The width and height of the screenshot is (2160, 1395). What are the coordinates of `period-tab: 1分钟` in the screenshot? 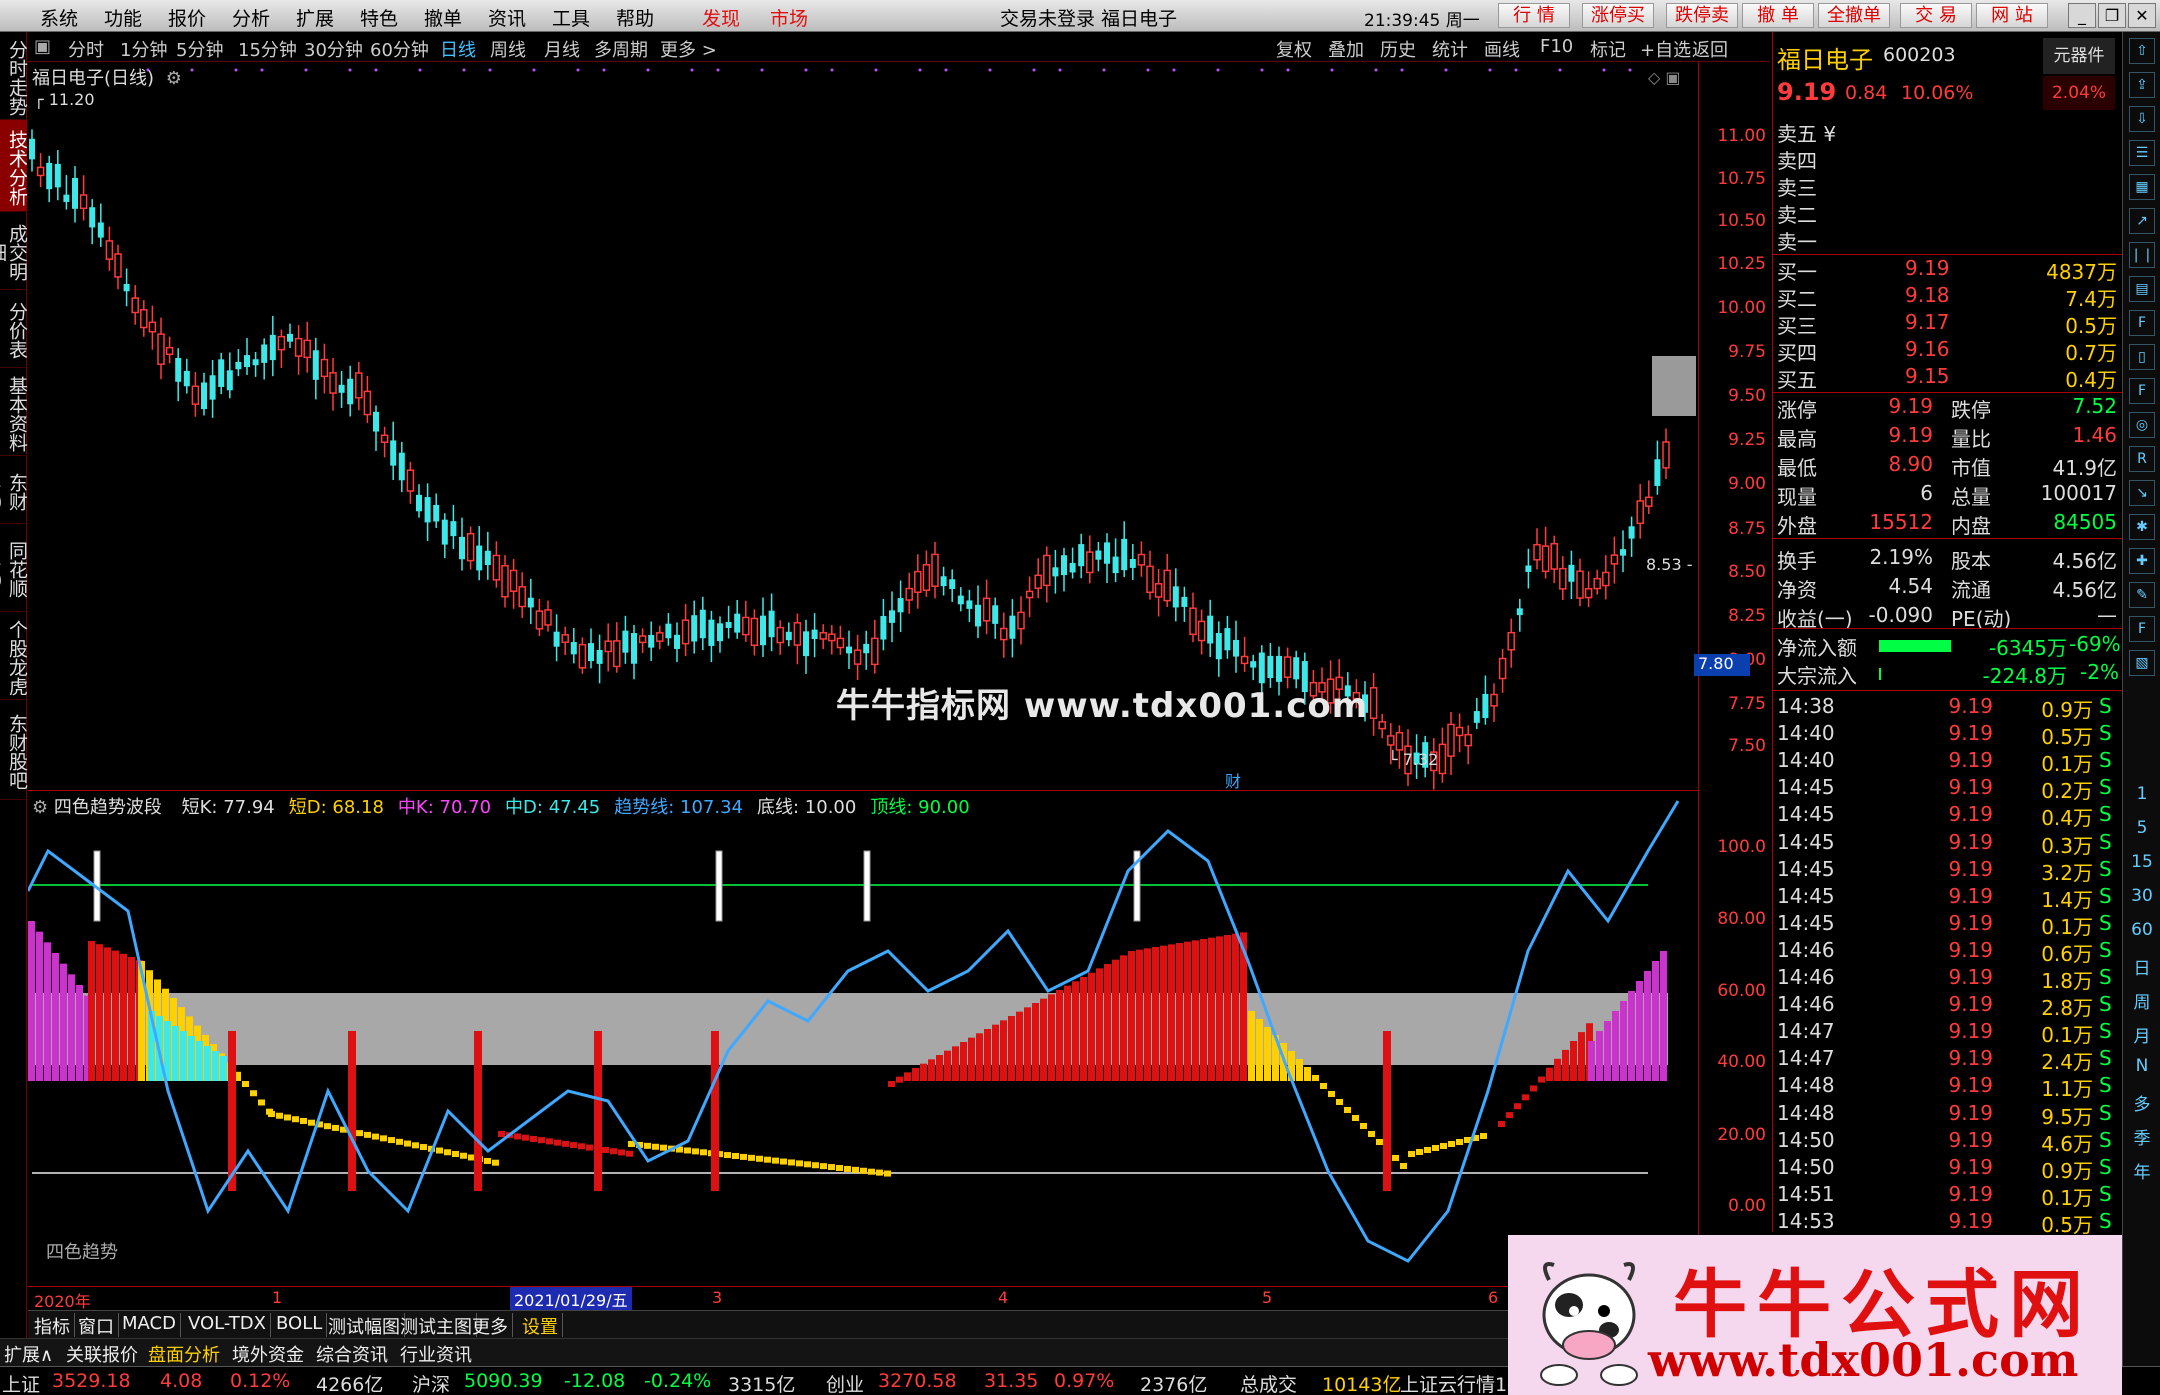 It's located at (143, 49).